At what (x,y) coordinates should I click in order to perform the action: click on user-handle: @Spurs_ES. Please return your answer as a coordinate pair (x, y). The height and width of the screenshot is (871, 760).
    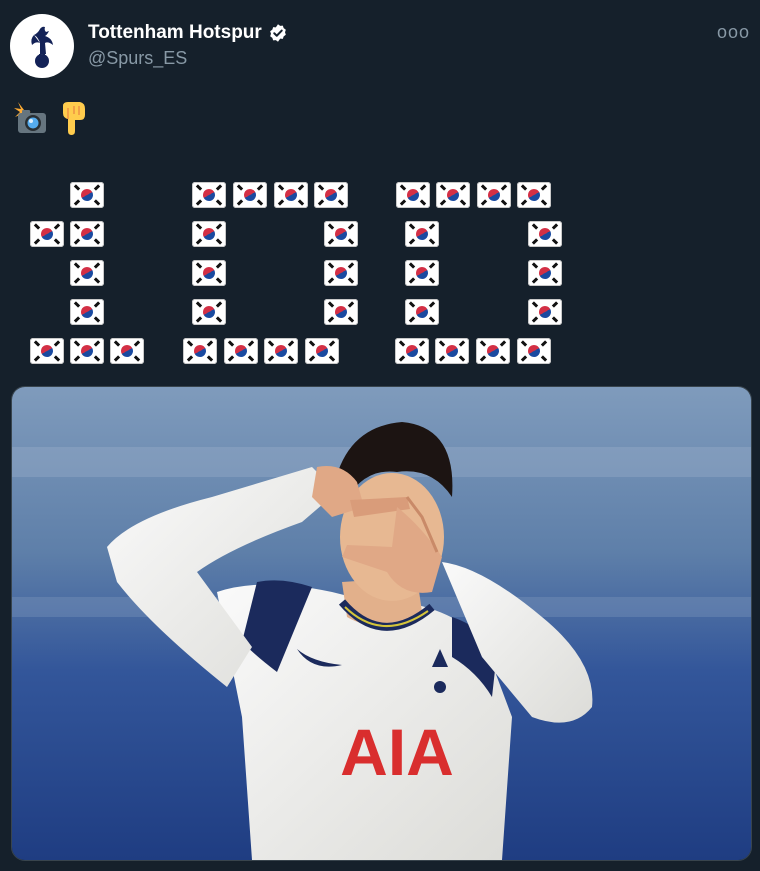
    Looking at the image, I should click on (188, 58).